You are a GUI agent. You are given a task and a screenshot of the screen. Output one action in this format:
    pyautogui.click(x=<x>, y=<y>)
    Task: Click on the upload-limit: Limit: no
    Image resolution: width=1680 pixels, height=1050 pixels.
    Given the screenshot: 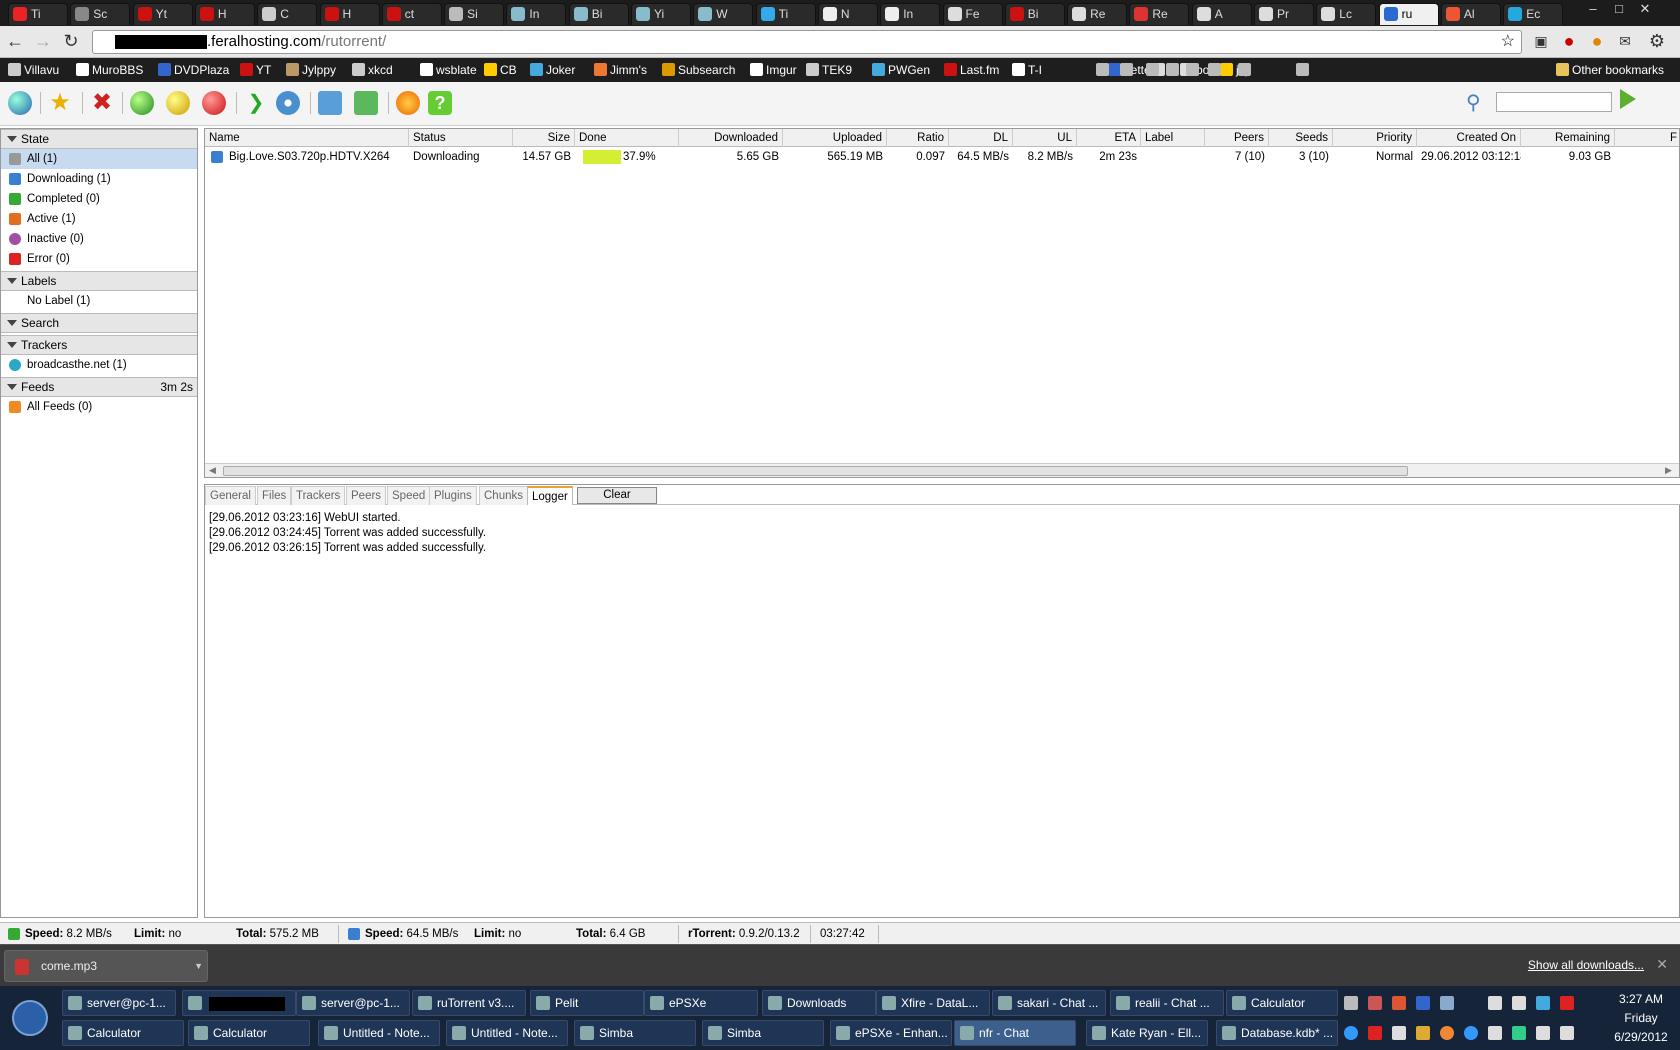 What is the action you would take?
    pyautogui.click(x=157, y=934)
    